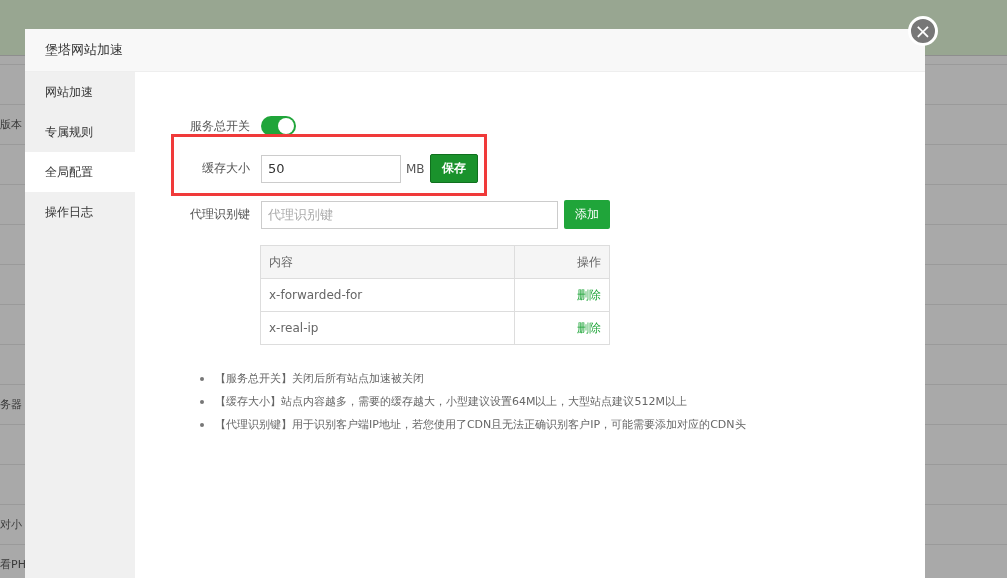 Image resolution: width=1007 pixels, height=578 pixels. What do you see at coordinates (562, 262) in the screenshot?
I see `column-header: 操作` at bounding box center [562, 262].